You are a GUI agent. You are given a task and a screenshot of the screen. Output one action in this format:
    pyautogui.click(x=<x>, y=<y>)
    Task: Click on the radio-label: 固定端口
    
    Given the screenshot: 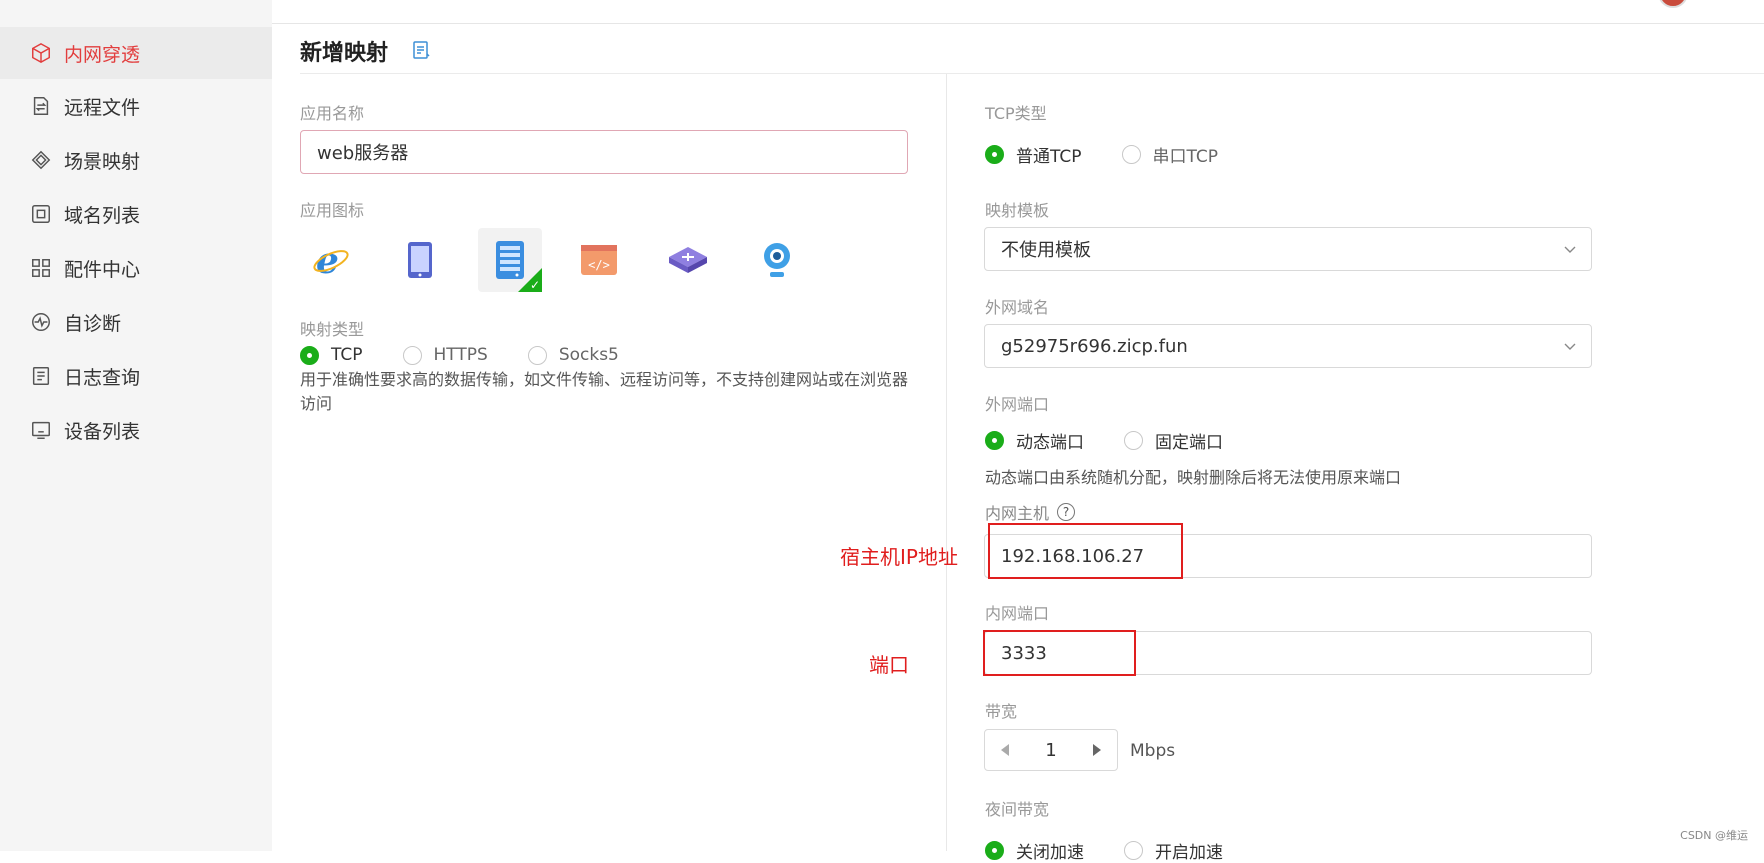 What is the action you would take?
    pyautogui.click(x=1189, y=443)
    